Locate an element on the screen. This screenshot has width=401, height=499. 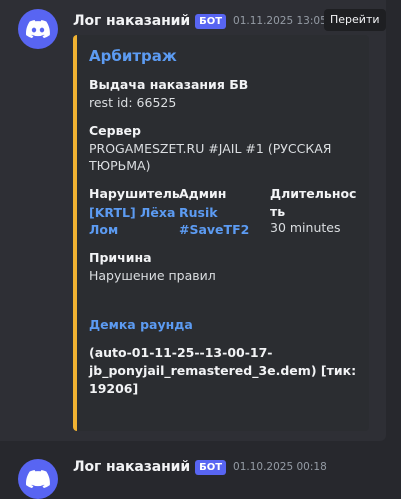
admin-link-line1: Rusik is located at coordinates (214, 212).